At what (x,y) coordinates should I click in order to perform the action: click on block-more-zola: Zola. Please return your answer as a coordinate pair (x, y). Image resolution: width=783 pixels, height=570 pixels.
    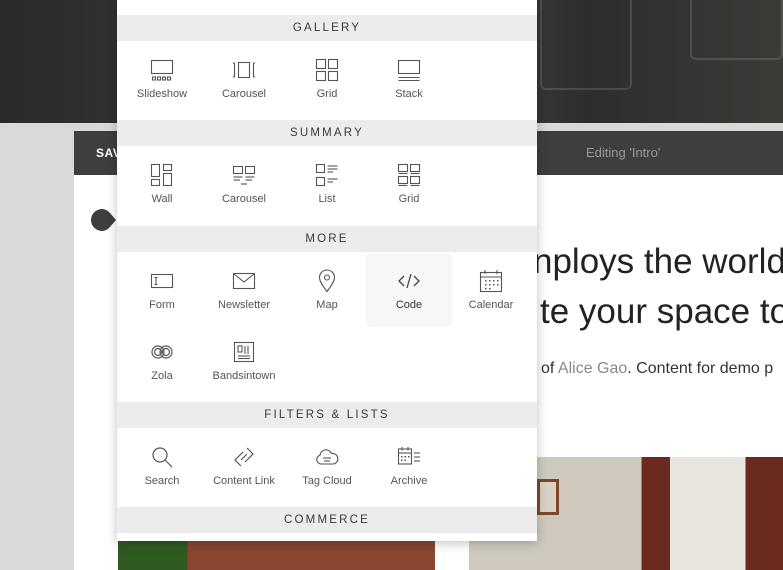
    Looking at the image, I should click on (162, 361).